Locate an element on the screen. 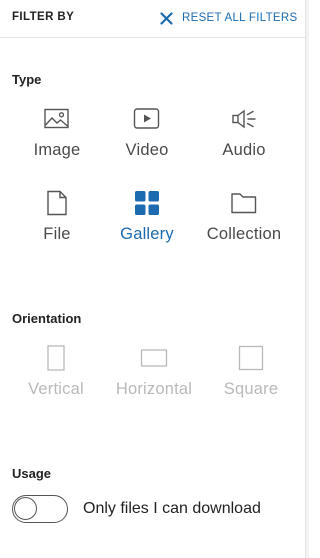 This screenshot has height=558, width=320. download-only-label: Only files I can download is located at coordinates (172, 508).